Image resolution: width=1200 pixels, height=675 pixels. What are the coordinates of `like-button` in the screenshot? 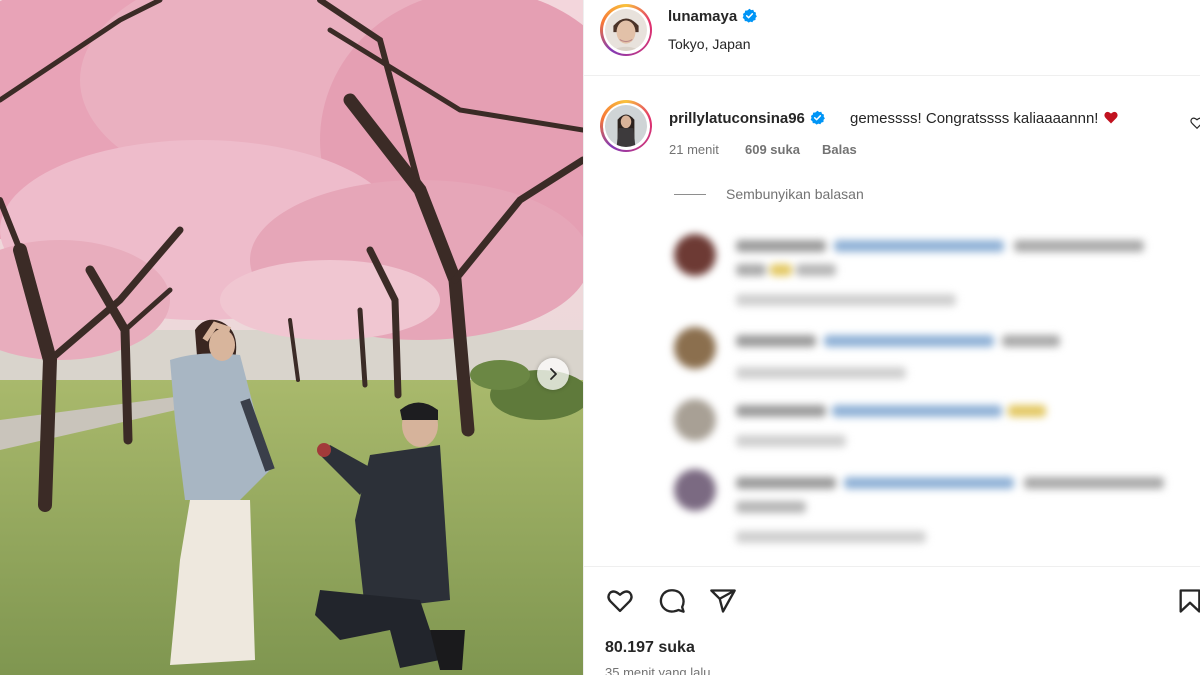 It's located at (620, 601).